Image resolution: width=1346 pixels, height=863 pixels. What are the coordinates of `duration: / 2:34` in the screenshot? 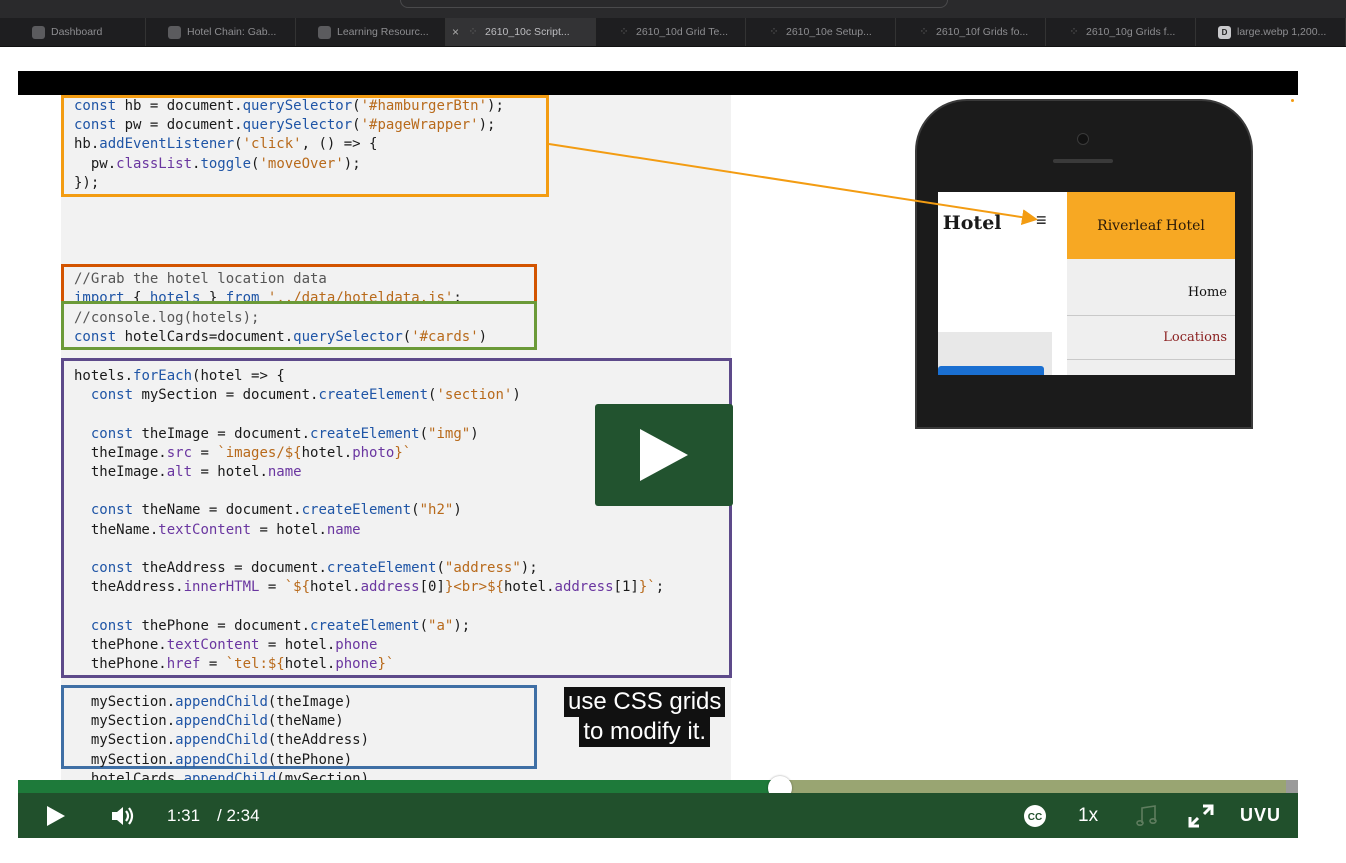 It's located at (238, 815).